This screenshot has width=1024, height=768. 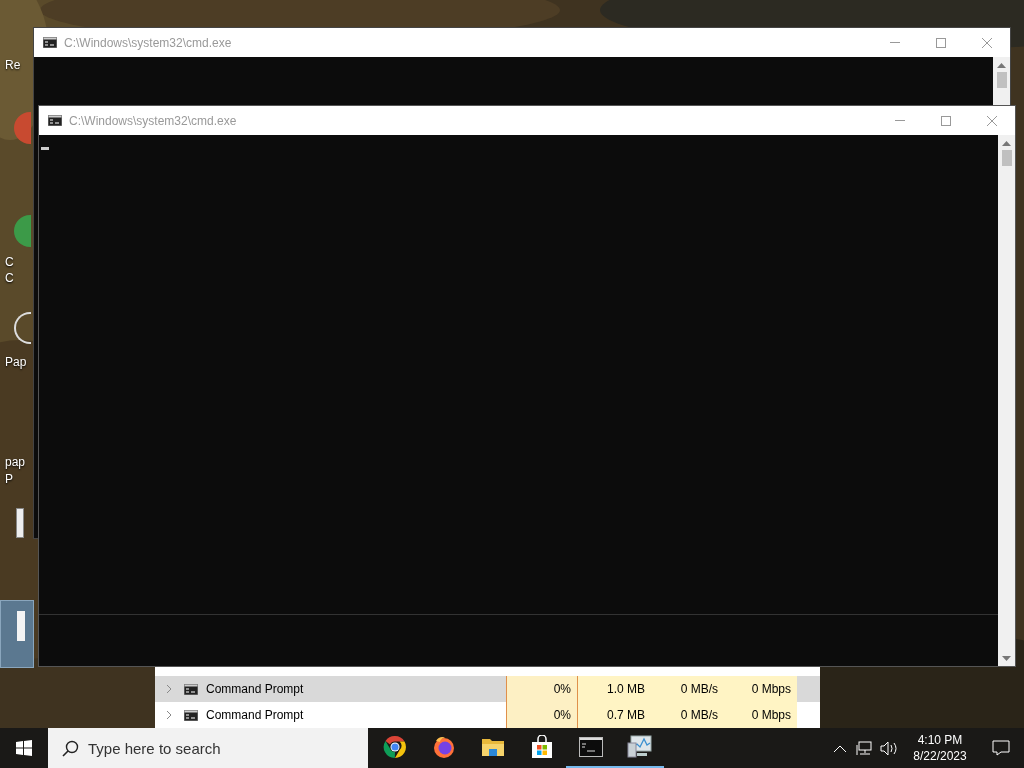 What do you see at coordinates (16, 362) in the screenshot?
I see `desktop-icon-label: Pap` at bounding box center [16, 362].